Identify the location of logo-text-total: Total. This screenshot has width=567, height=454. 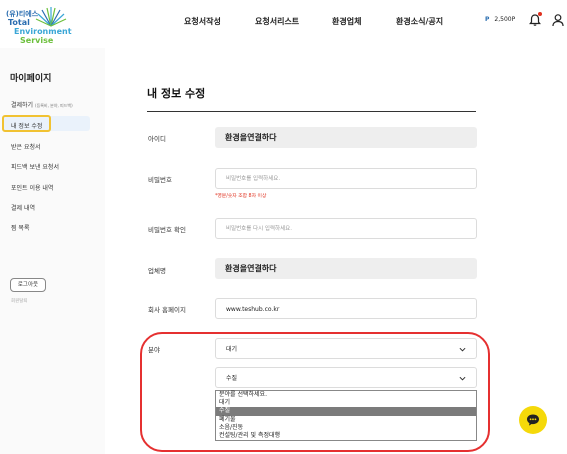
(19, 22).